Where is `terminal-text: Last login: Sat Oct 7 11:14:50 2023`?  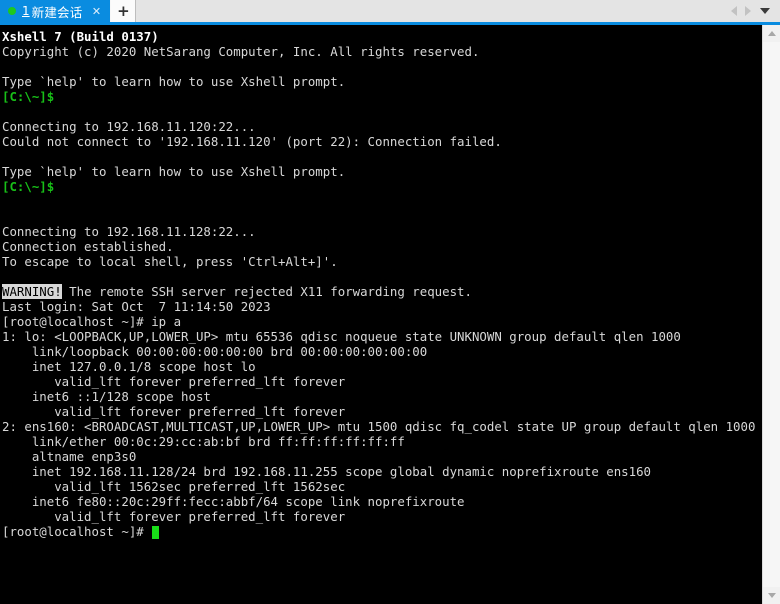
terminal-text: Last login: Sat Oct 7 11:14:50 2023 is located at coordinates (136, 306).